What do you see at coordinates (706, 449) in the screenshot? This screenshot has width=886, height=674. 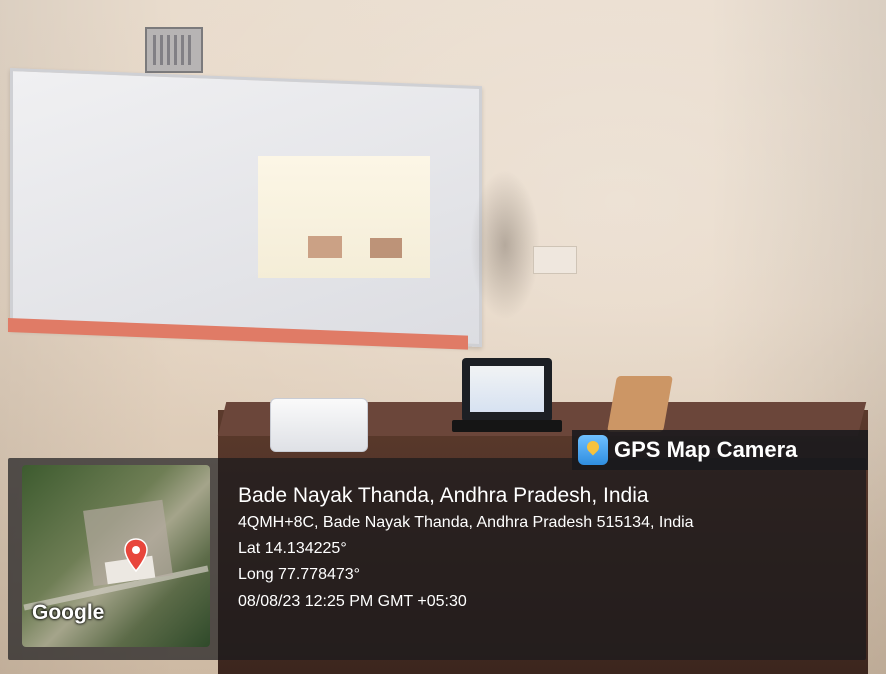 I see `brand-label: GPS Map Camera` at bounding box center [706, 449].